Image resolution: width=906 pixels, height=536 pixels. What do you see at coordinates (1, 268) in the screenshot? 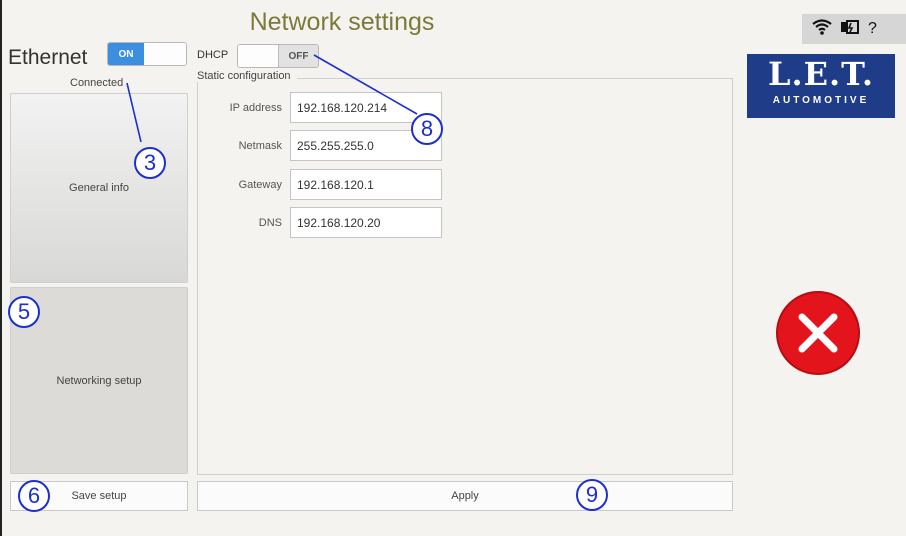
I see `window-left-border` at bounding box center [1, 268].